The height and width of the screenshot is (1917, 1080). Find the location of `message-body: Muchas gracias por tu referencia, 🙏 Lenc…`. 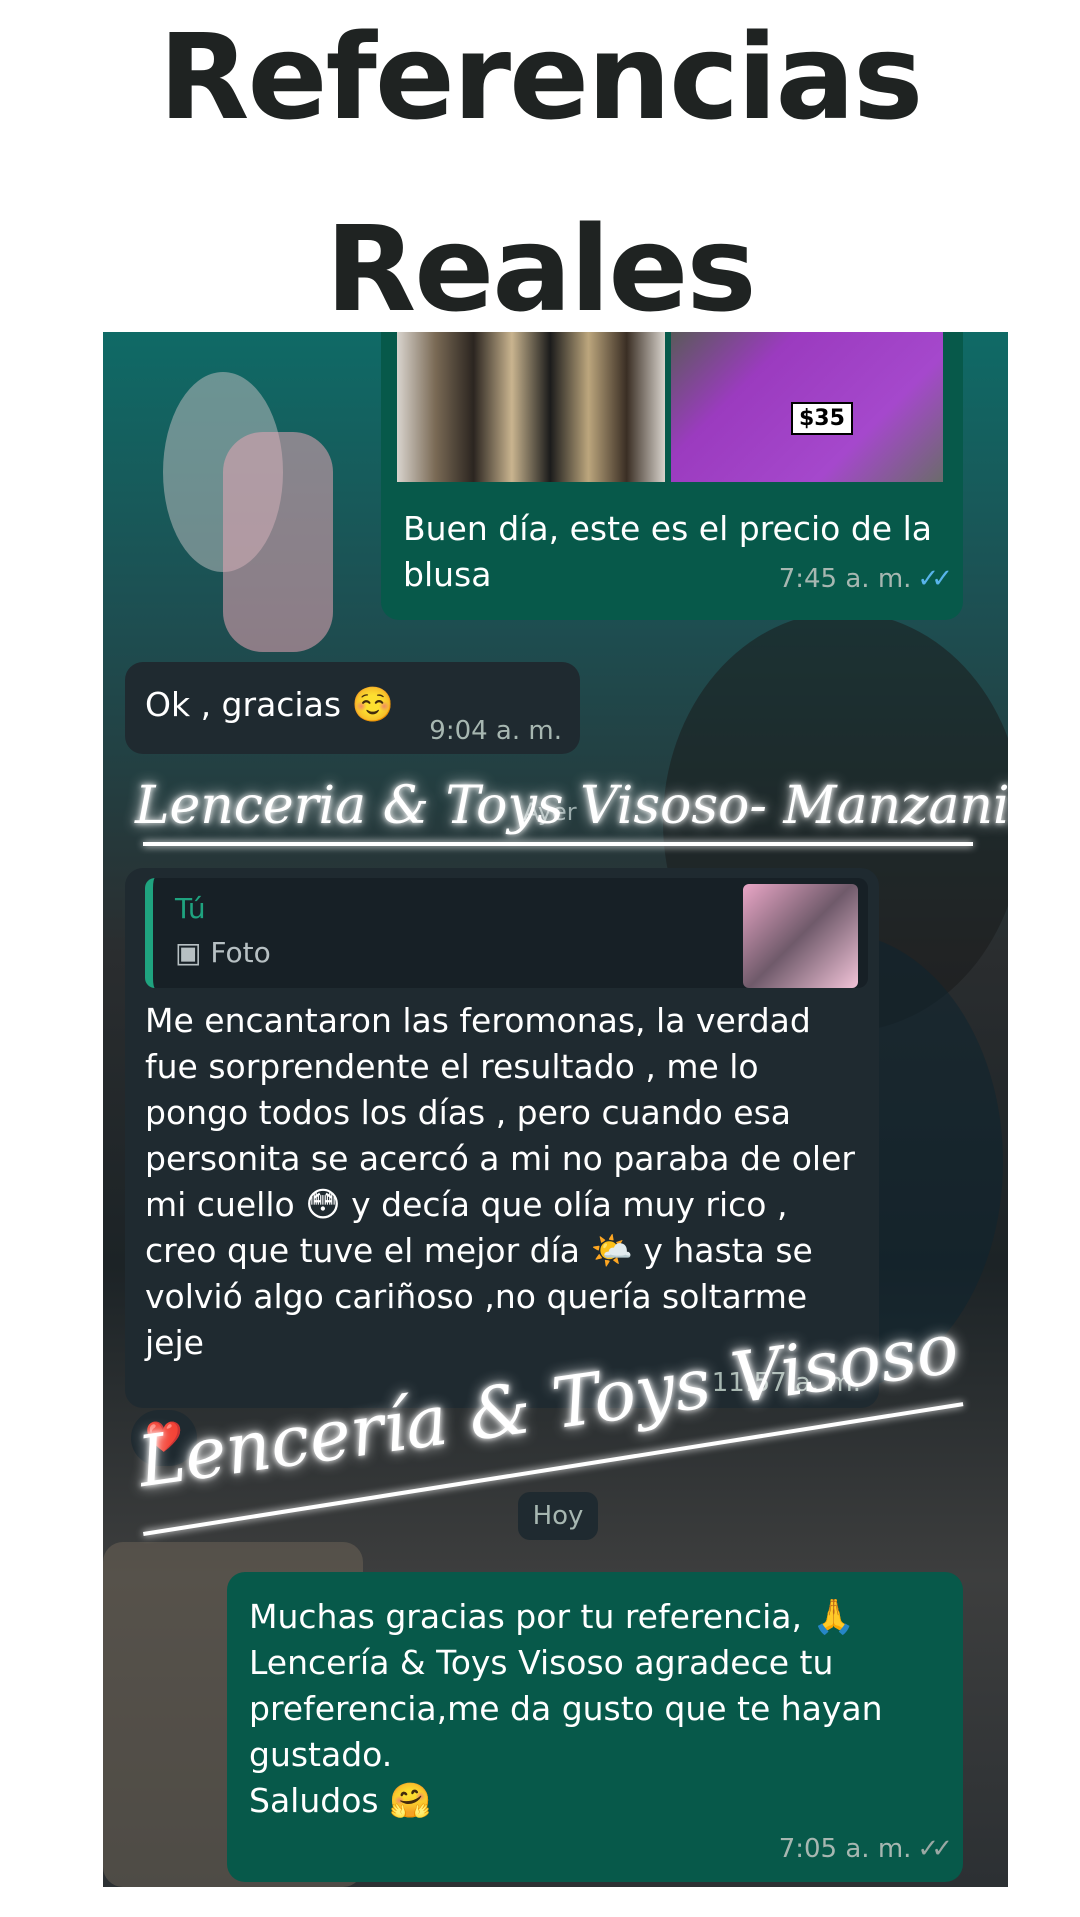

message-body: Muchas gracias por tu referencia, 🙏 Lenc… is located at coordinates (594, 1709).